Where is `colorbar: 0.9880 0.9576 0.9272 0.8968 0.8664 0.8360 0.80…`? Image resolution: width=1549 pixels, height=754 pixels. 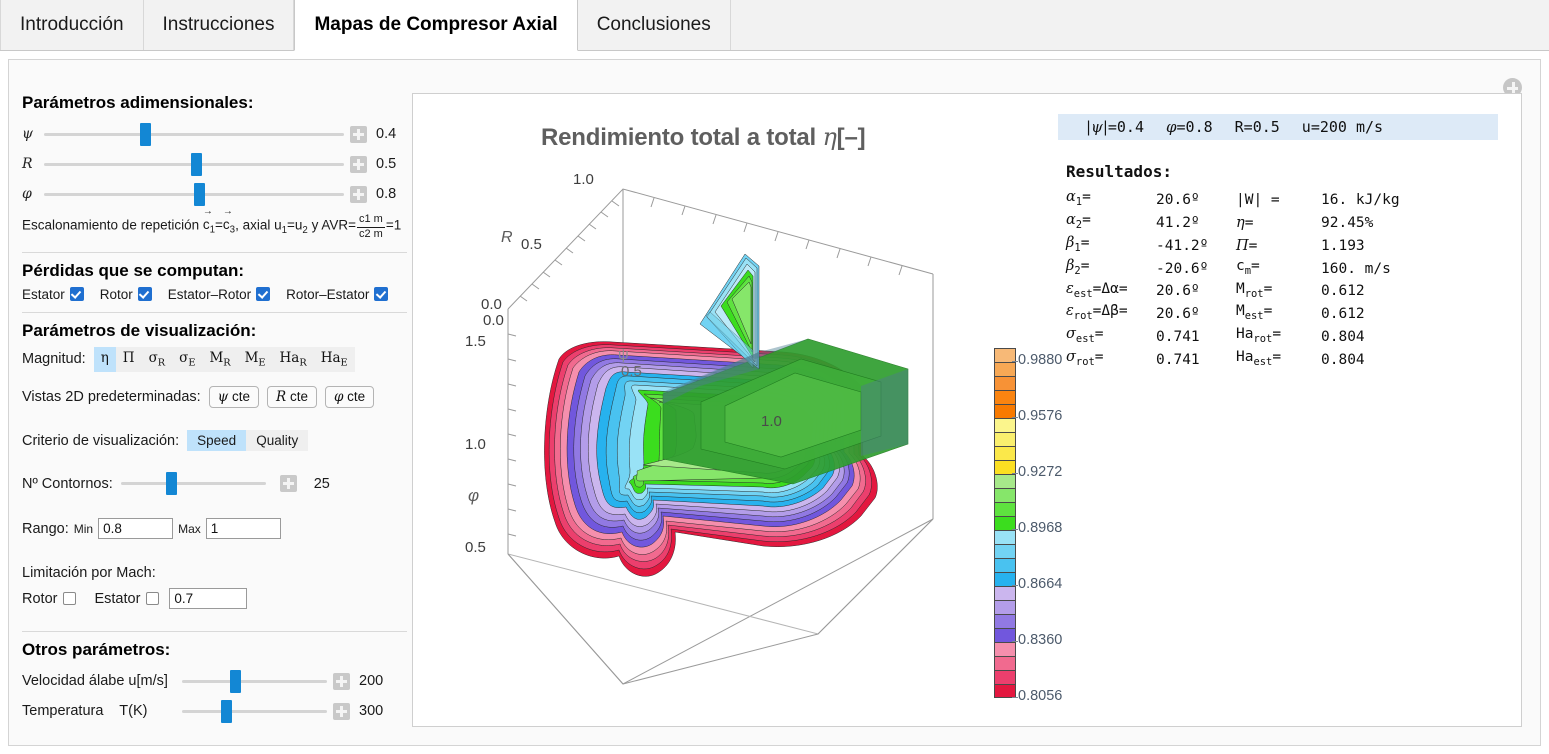 colorbar: 0.9880 0.9576 0.9272 0.8968 0.8664 0.8360 0.80… is located at coordinates (1028, 526).